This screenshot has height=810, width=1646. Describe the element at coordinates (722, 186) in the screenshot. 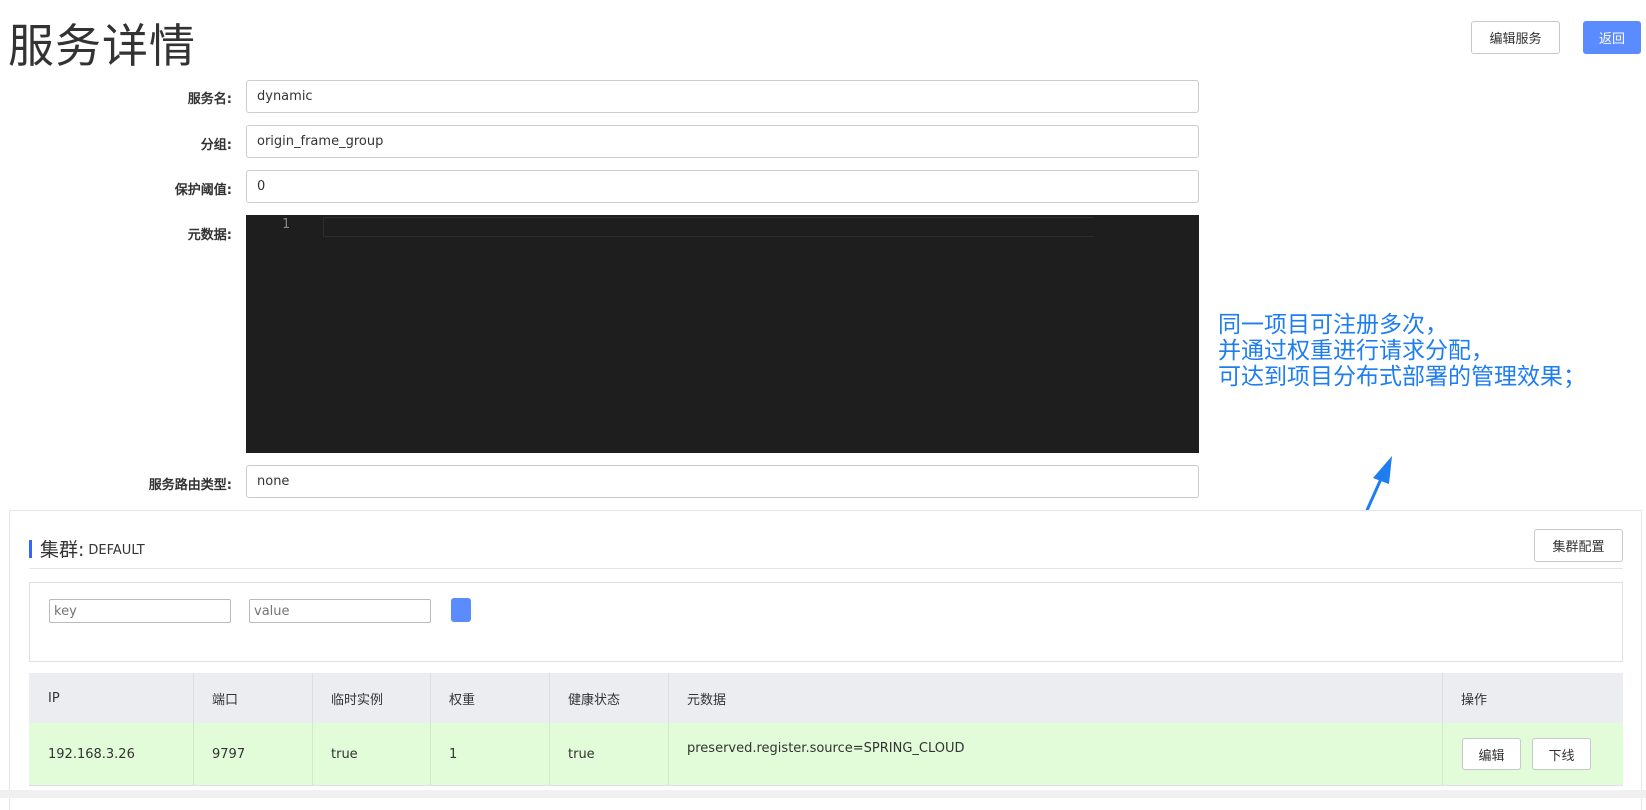

I see `threshold-field: 0` at that location.